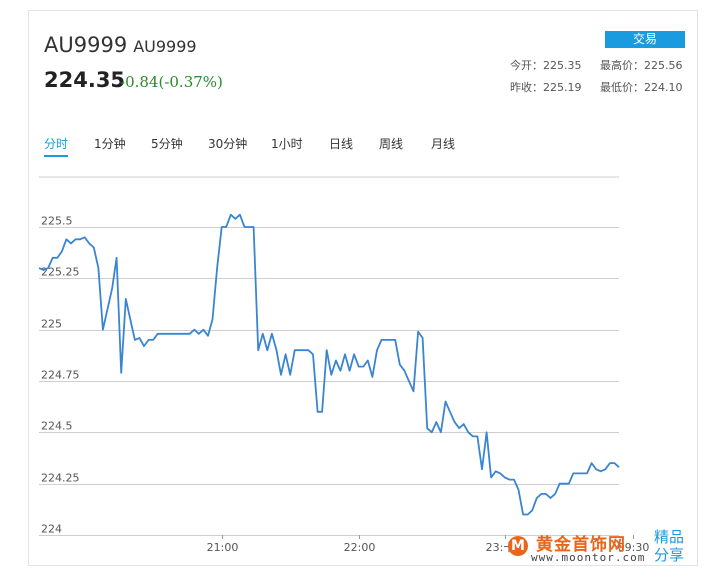 This screenshot has height=578, width=707. What do you see at coordinates (57, 221) in the screenshot?
I see `y-tick-label: 225.5` at bounding box center [57, 221].